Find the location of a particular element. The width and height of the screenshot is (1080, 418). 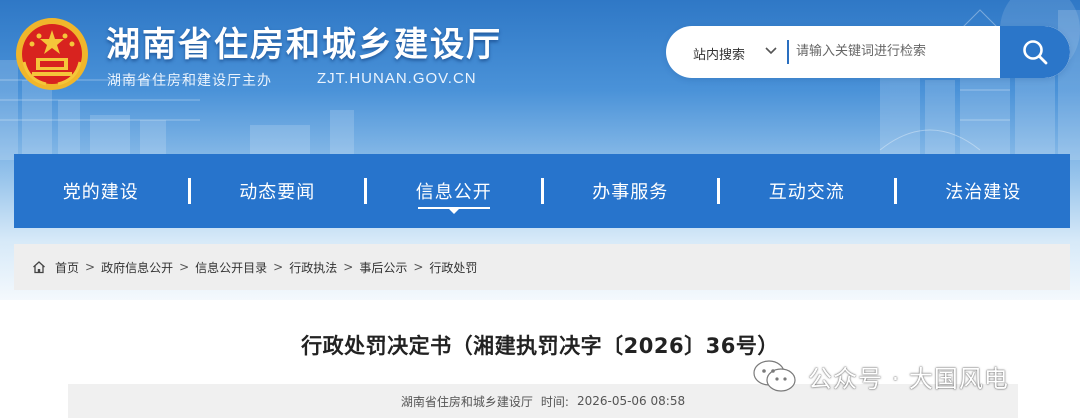

host-organization: 湖南省住房和建设厅主办 is located at coordinates (189, 81).